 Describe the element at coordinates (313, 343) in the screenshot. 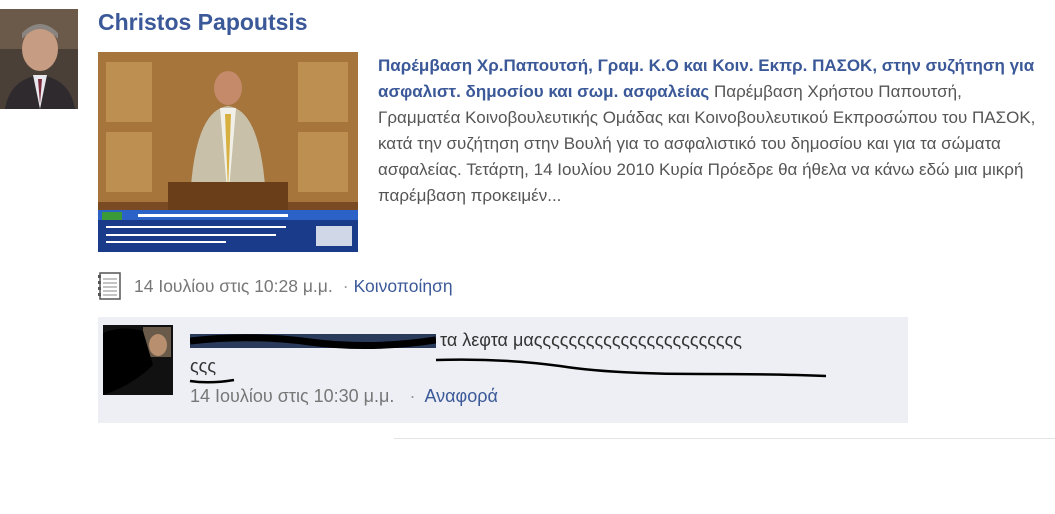

I see `commenter-name-redacted` at that location.